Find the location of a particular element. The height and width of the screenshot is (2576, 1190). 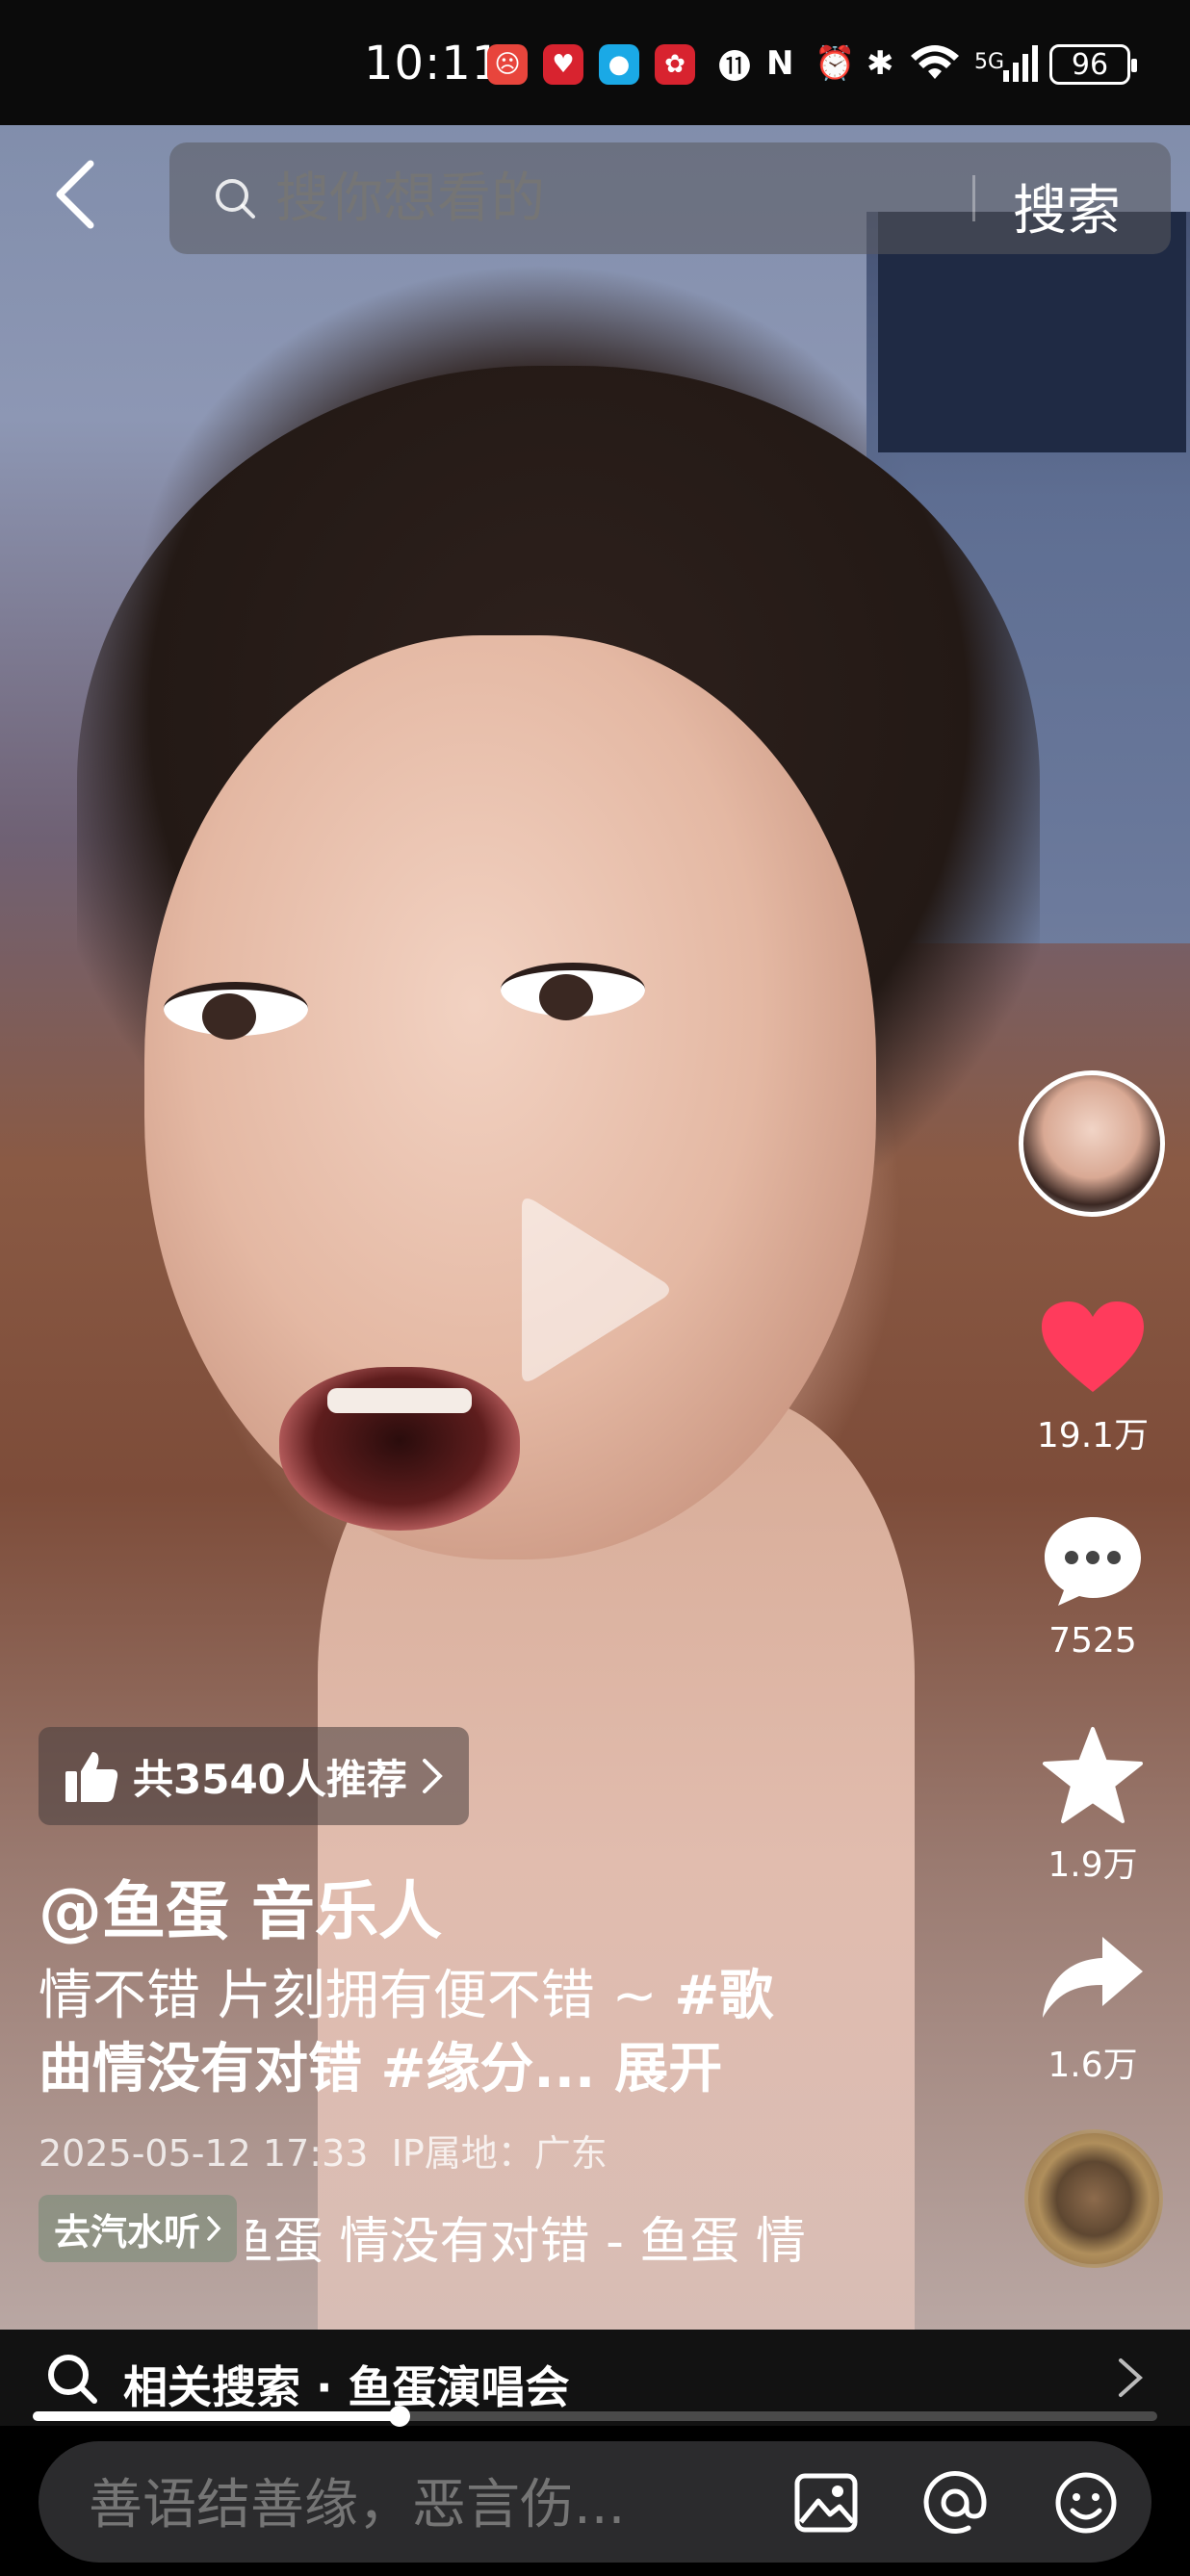

comment-pill is located at coordinates (595, 2502).